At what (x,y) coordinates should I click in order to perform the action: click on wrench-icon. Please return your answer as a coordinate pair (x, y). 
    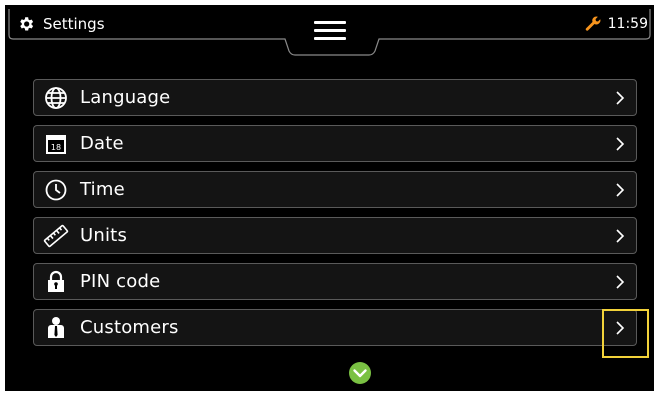
    Looking at the image, I should click on (593, 24).